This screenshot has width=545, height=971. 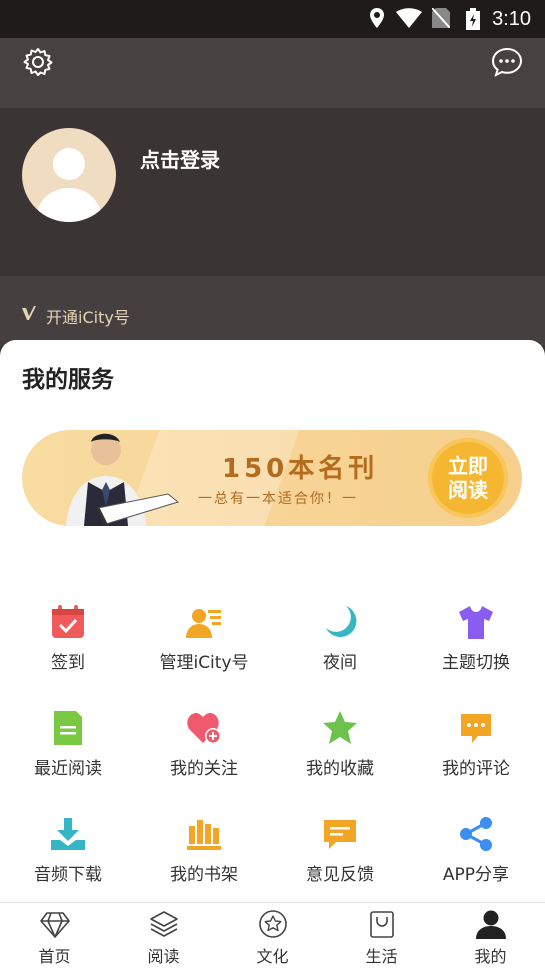 What do you see at coordinates (340, 643) in the screenshot?
I see `service-night-mode: 夜间` at bounding box center [340, 643].